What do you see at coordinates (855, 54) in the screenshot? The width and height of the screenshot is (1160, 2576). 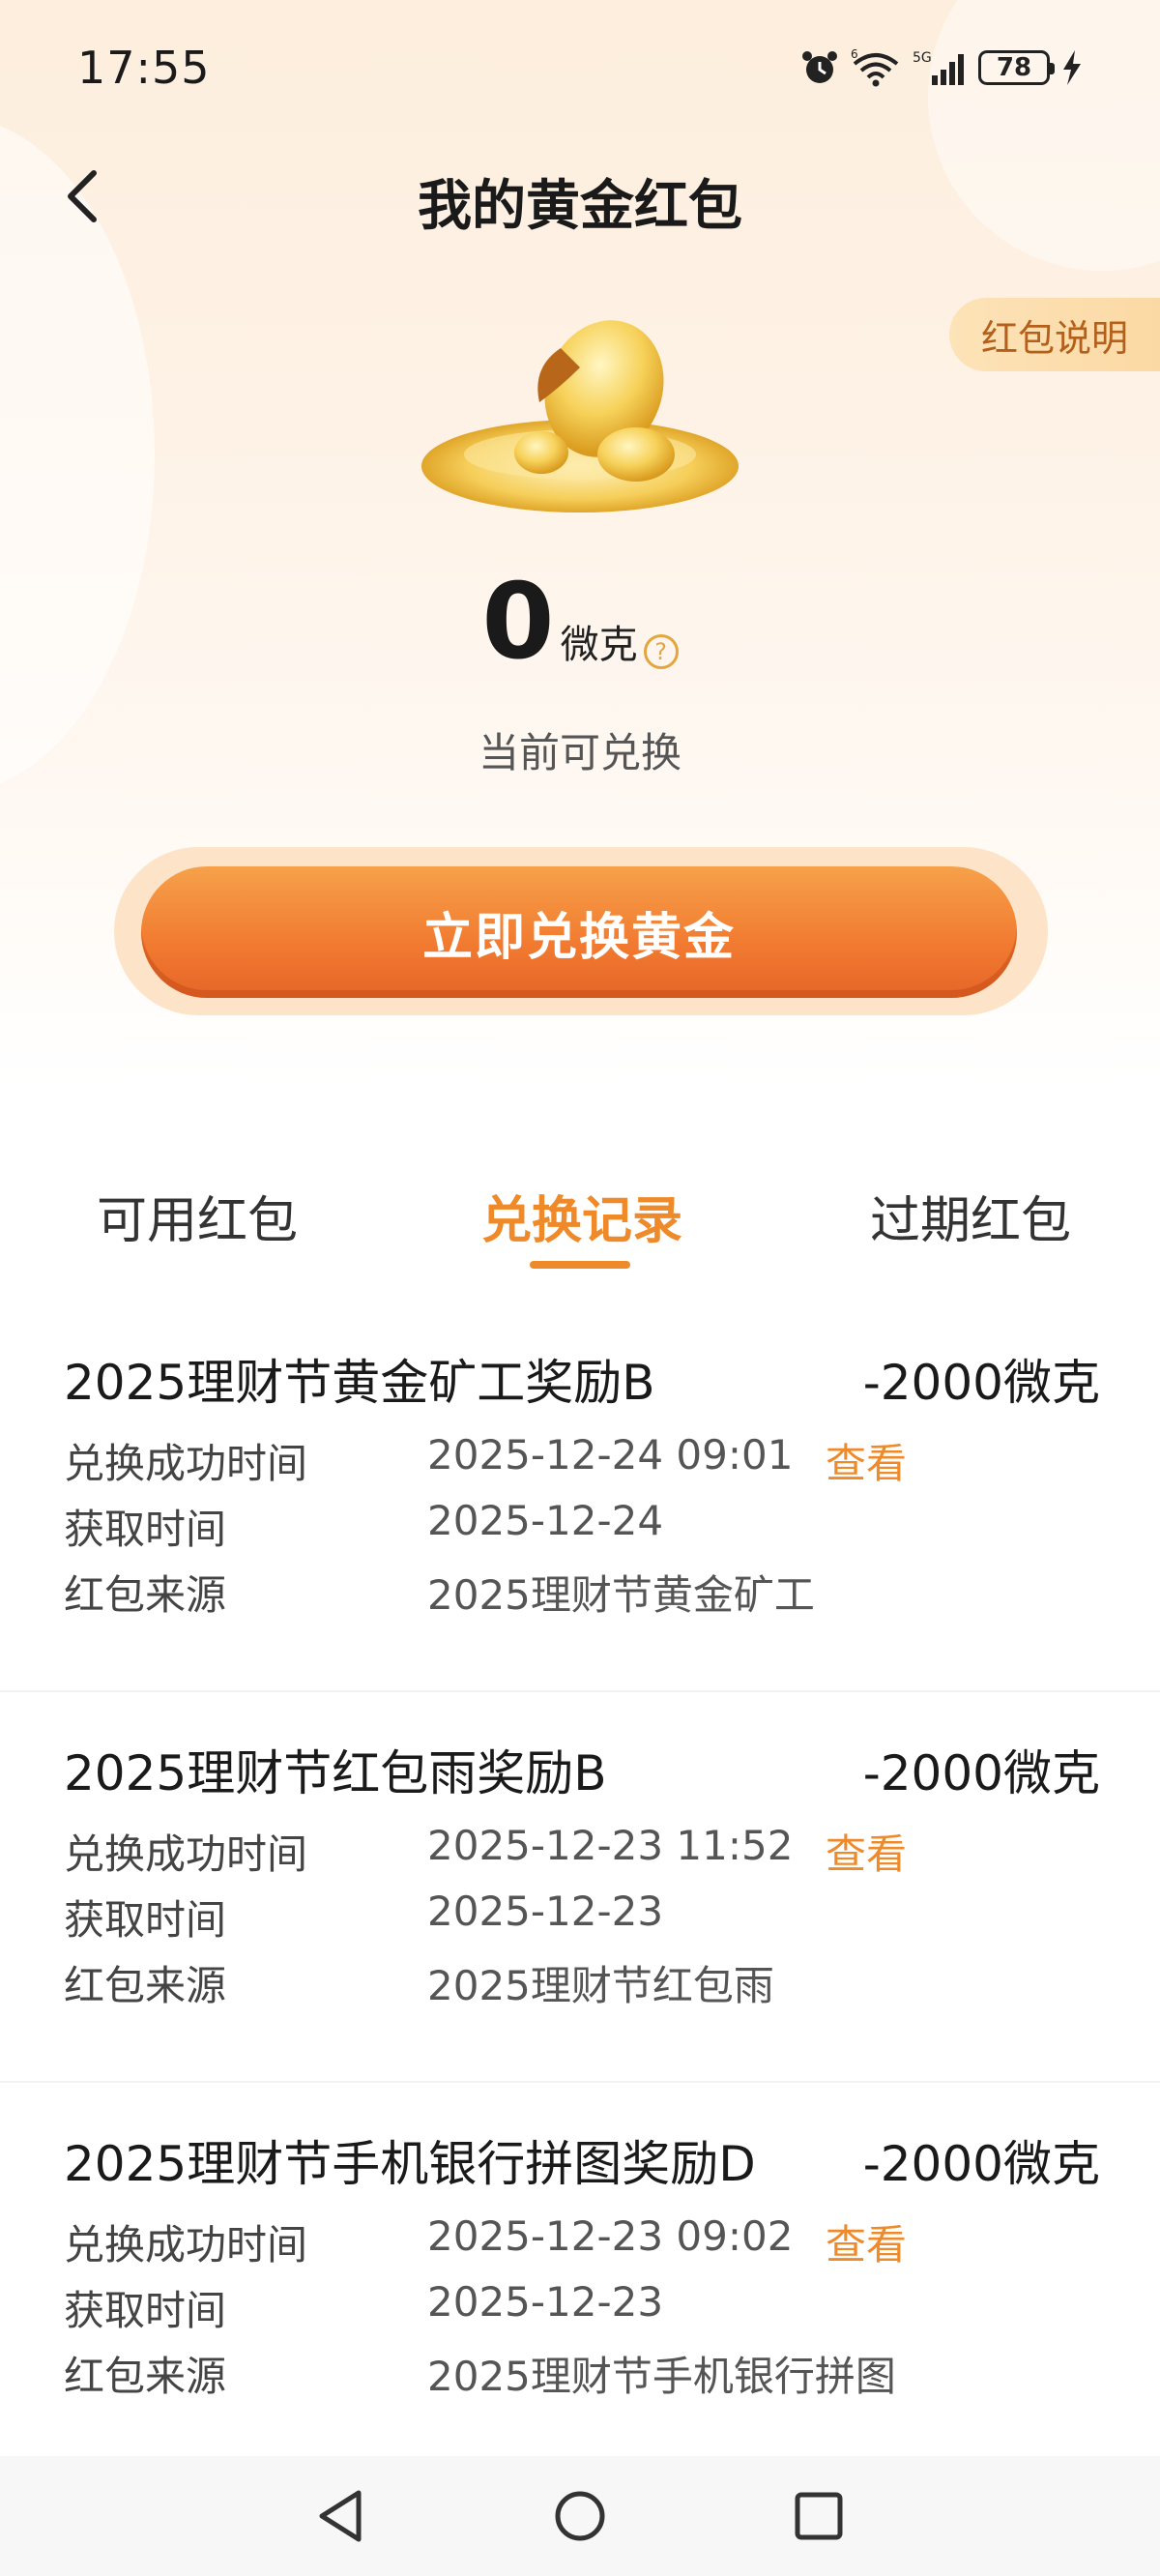 I see `svg-text: 6` at bounding box center [855, 54].